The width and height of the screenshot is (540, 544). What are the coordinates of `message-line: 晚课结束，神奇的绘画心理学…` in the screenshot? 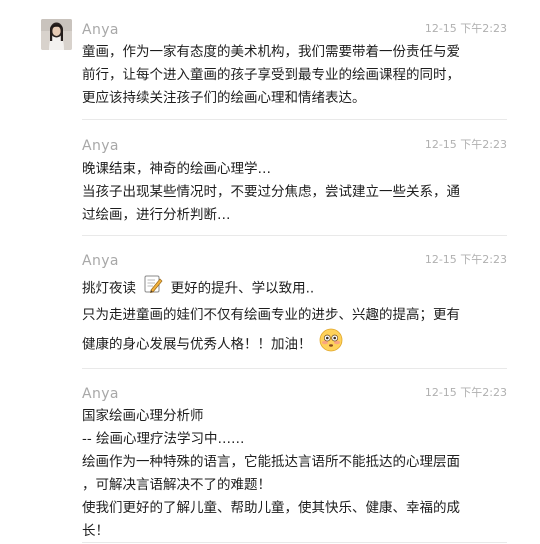 It's located at (176, 169).